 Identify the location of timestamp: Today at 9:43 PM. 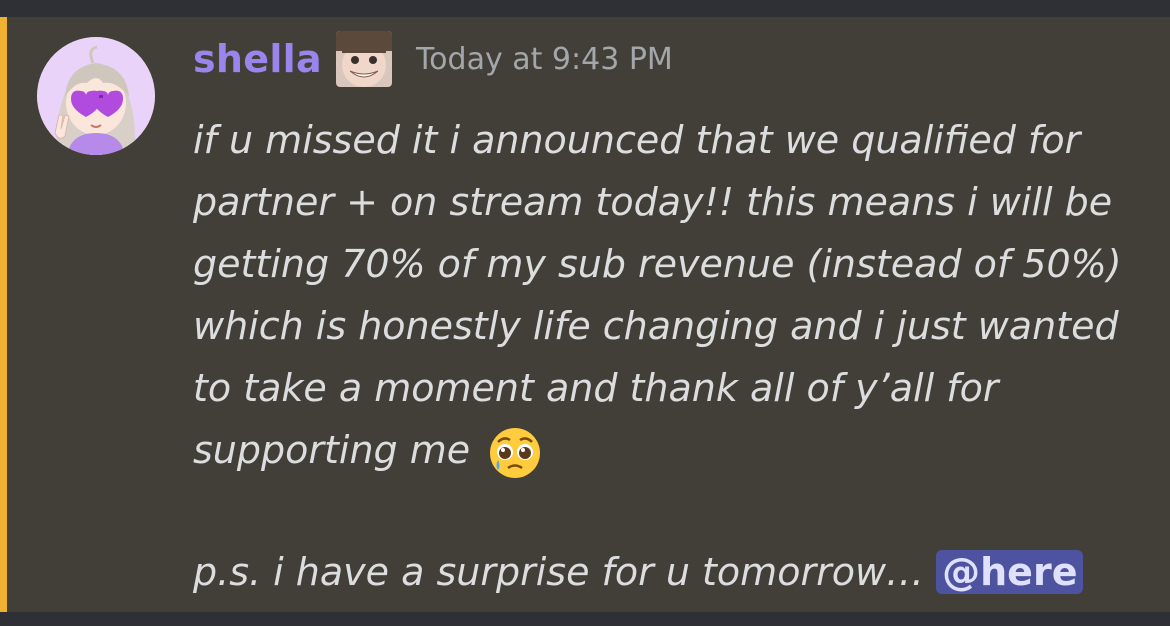
(544, 59).